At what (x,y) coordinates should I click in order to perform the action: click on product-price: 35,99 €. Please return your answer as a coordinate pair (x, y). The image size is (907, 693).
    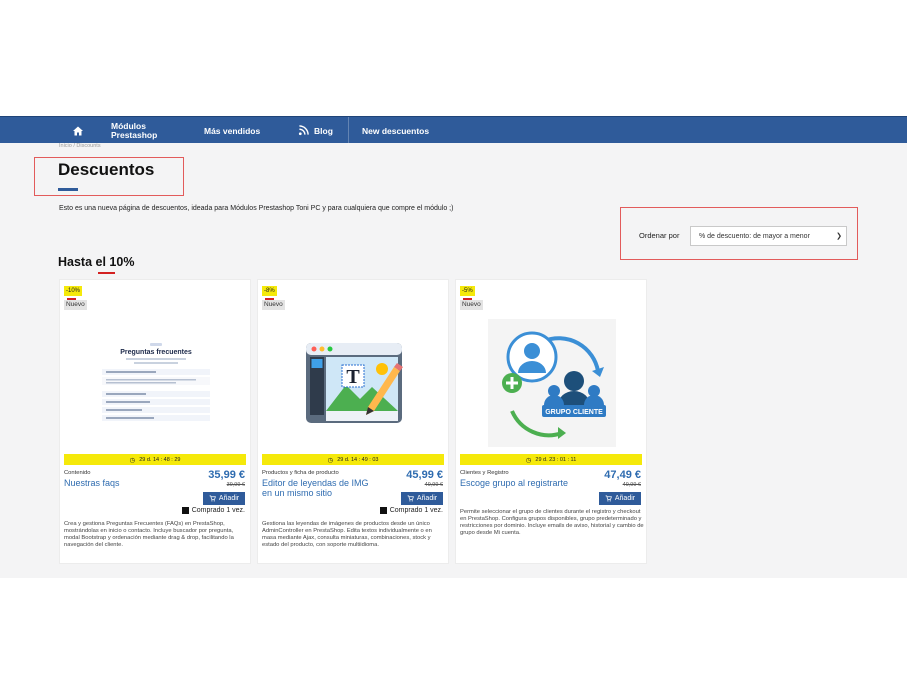
    Looking at the image, I should click on (226, 475).